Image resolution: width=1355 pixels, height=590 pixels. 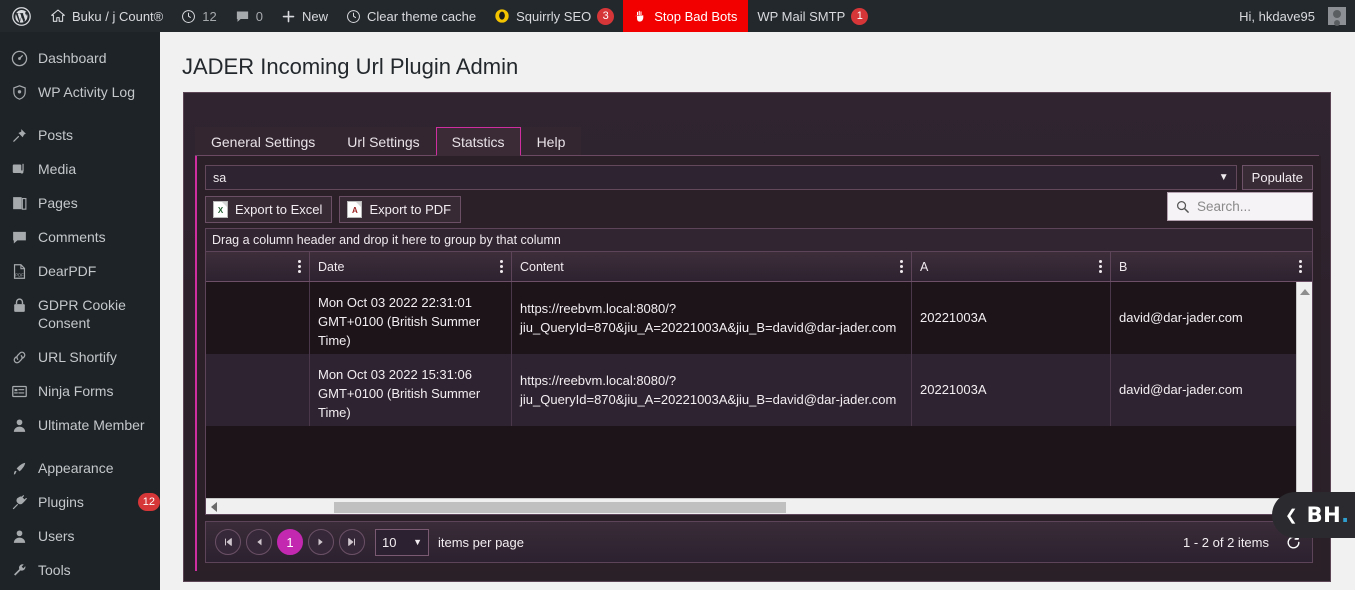 What do you see at coordinates (188, 16) in the screenshot?
I see `update-icon` at bounding box center [188, 16].